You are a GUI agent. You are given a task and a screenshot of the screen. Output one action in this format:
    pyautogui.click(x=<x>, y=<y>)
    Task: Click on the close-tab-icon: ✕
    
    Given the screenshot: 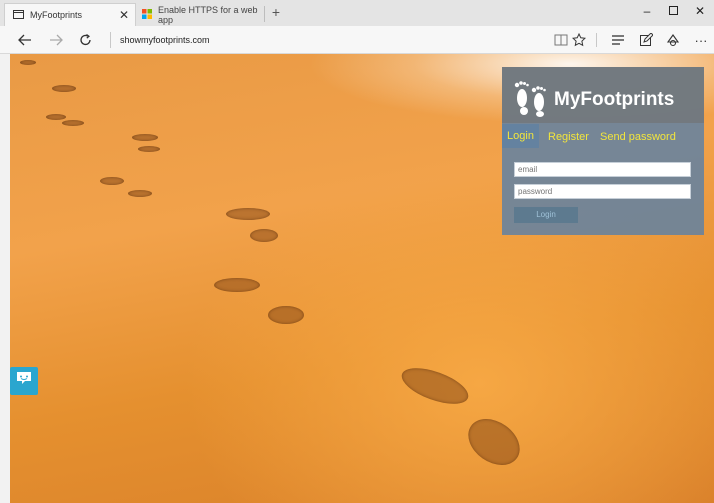 What is the action you would take?
    pyautogui.click(x=124, y=15)
    